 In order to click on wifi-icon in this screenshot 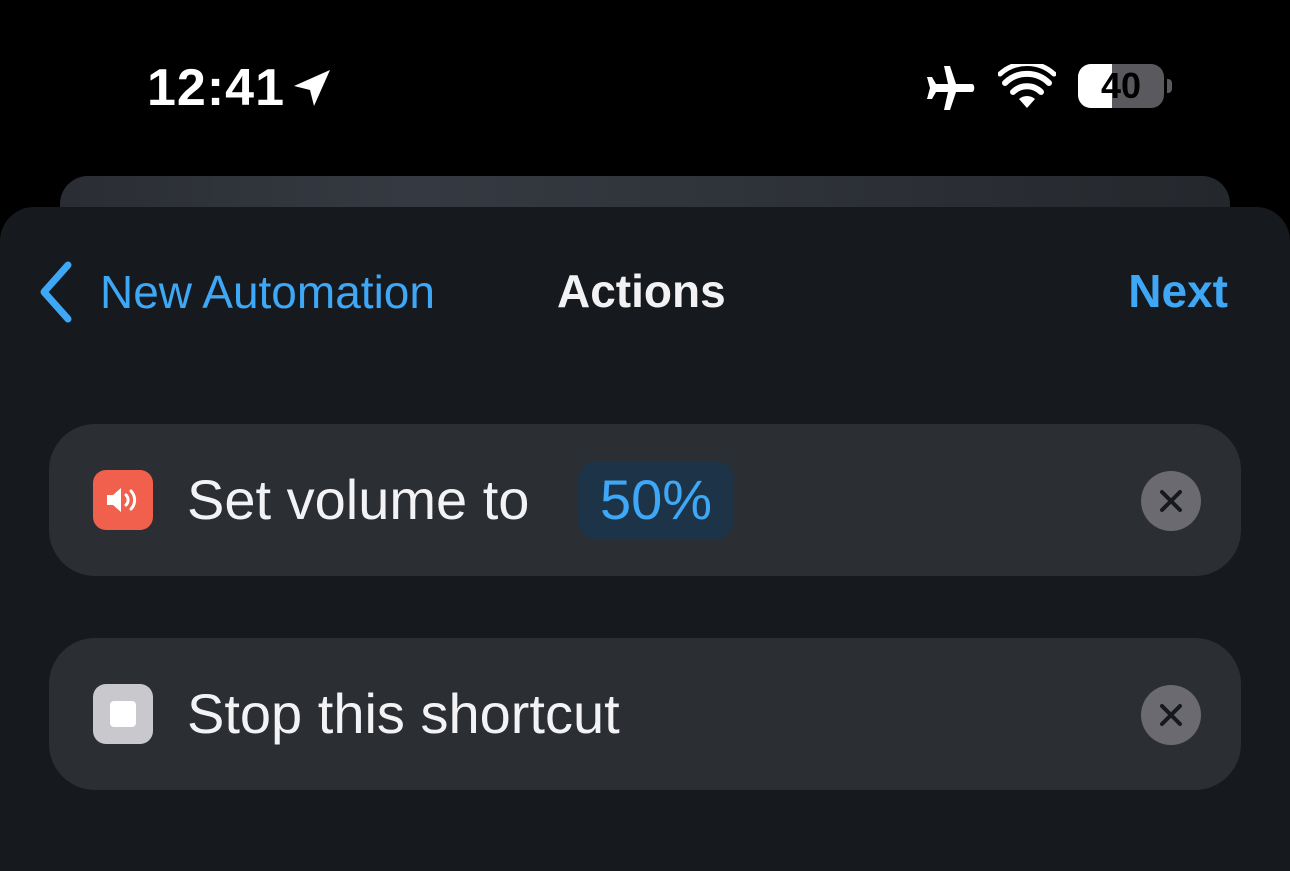, I will do `click(1027, 86)`.